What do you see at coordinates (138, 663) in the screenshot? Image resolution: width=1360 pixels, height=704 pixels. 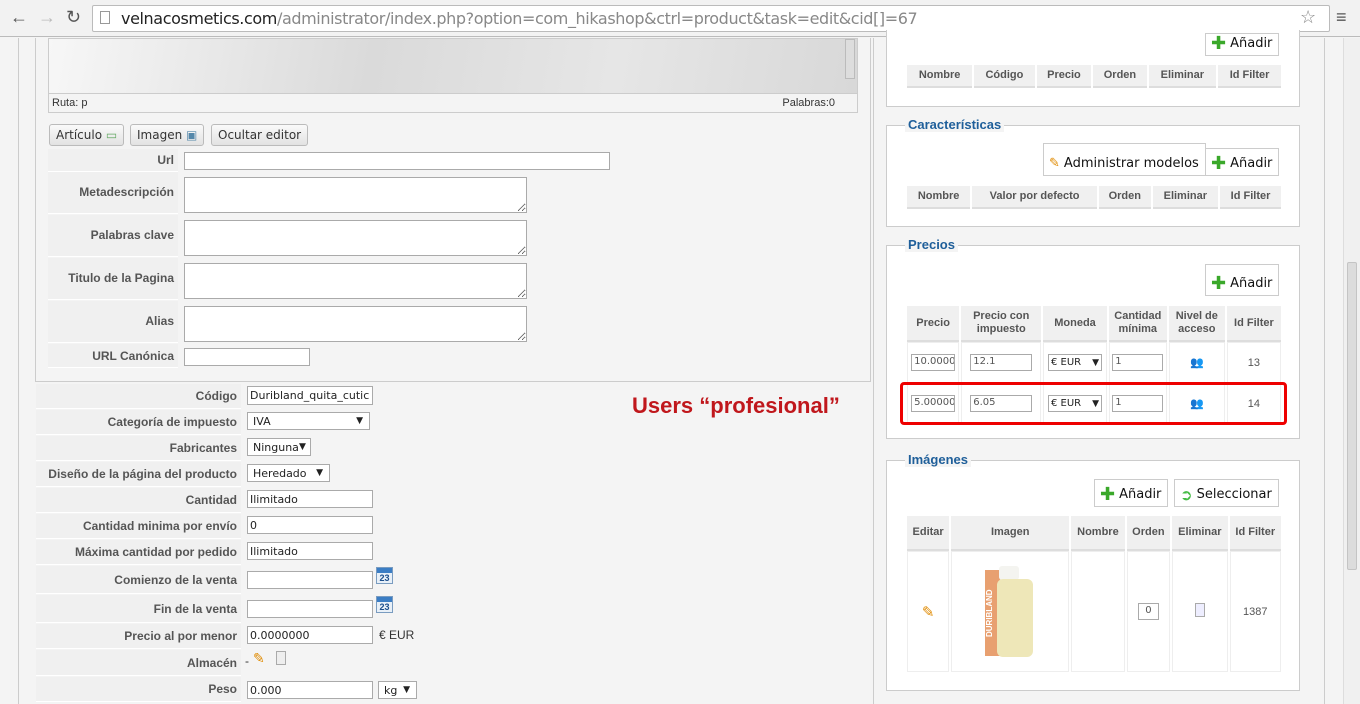 I see `warehouse-label: Almacén` at bounding box center [138, 663].